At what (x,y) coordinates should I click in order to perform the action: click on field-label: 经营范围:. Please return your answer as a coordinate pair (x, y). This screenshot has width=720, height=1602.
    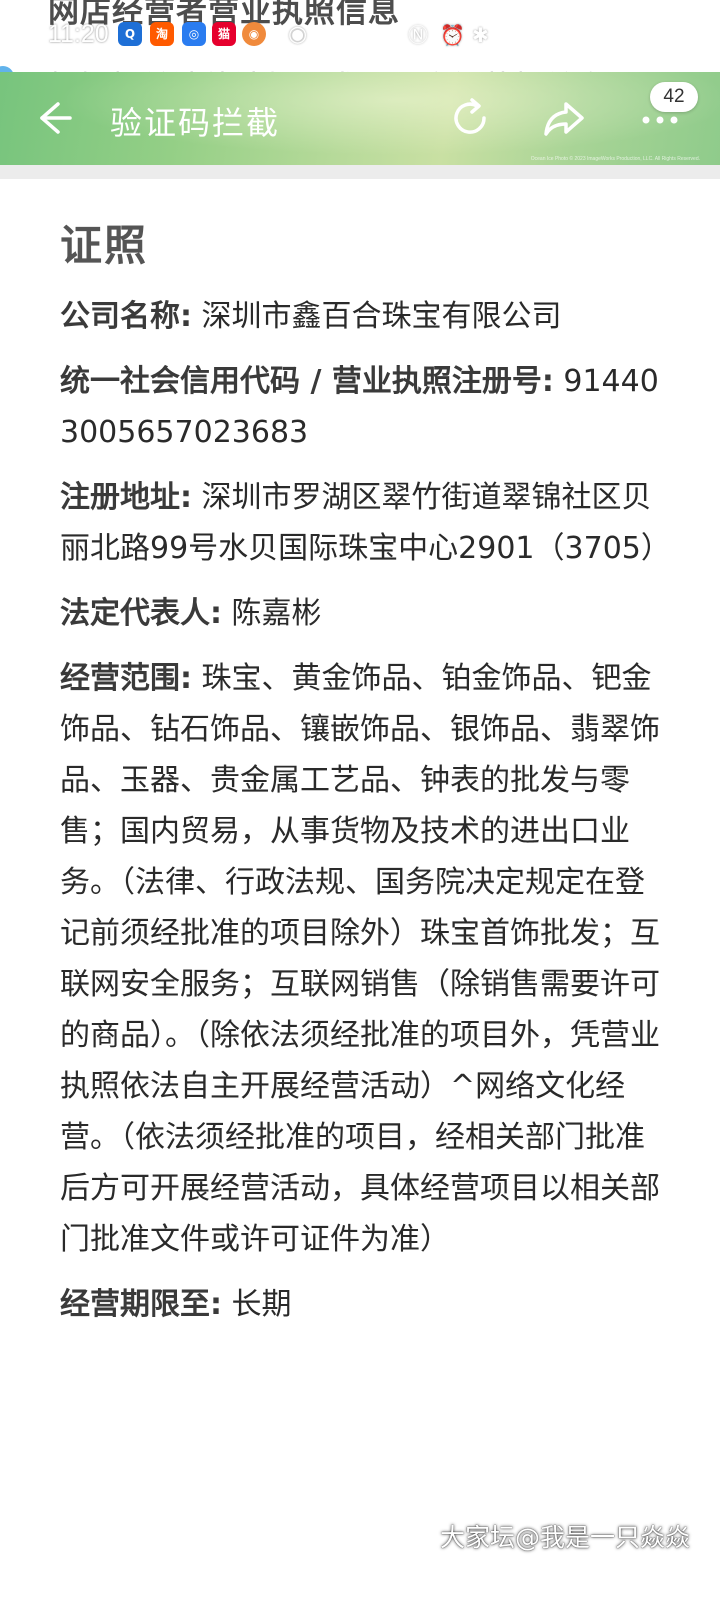
    Looking at the image, I should click on (126, 678).